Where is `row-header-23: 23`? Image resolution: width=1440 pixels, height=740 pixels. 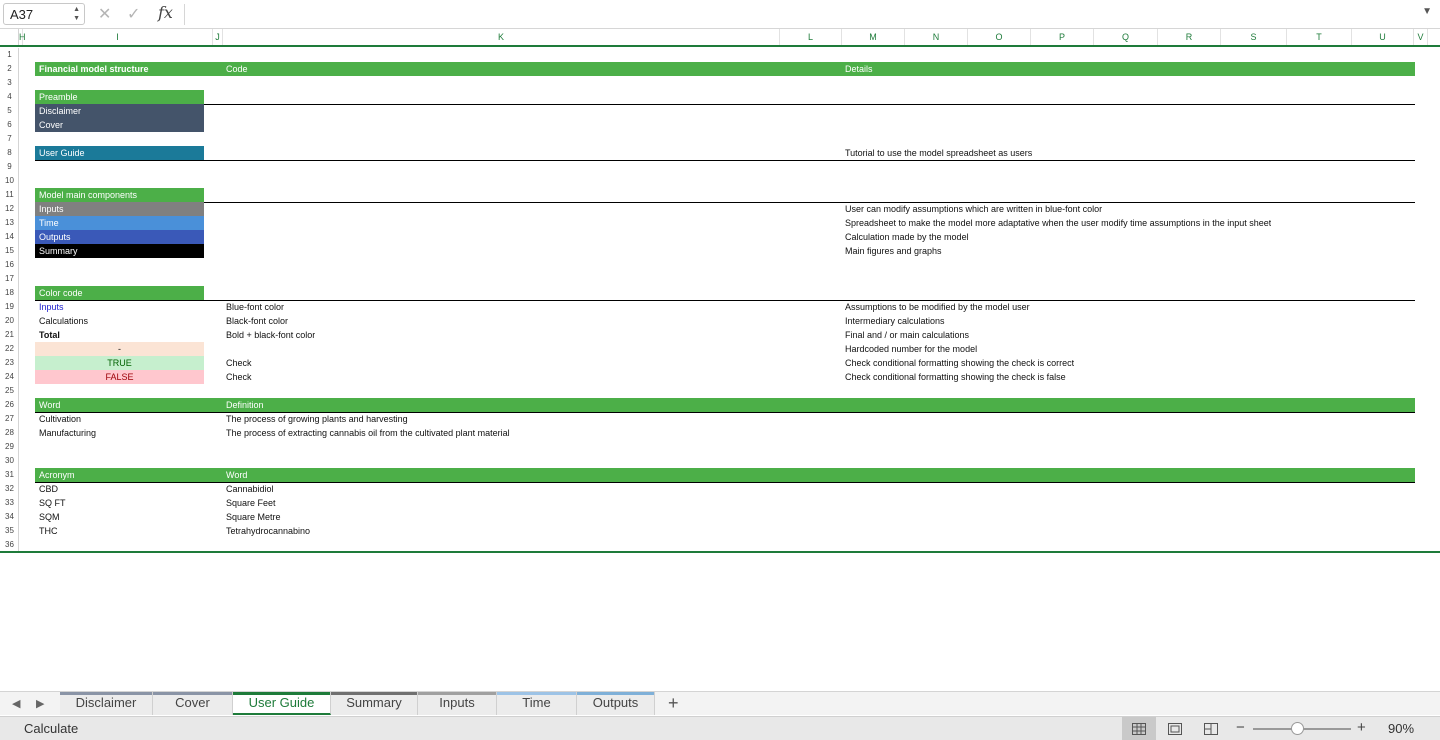
row-header-23: 23 is located at coordinates (9, 363).